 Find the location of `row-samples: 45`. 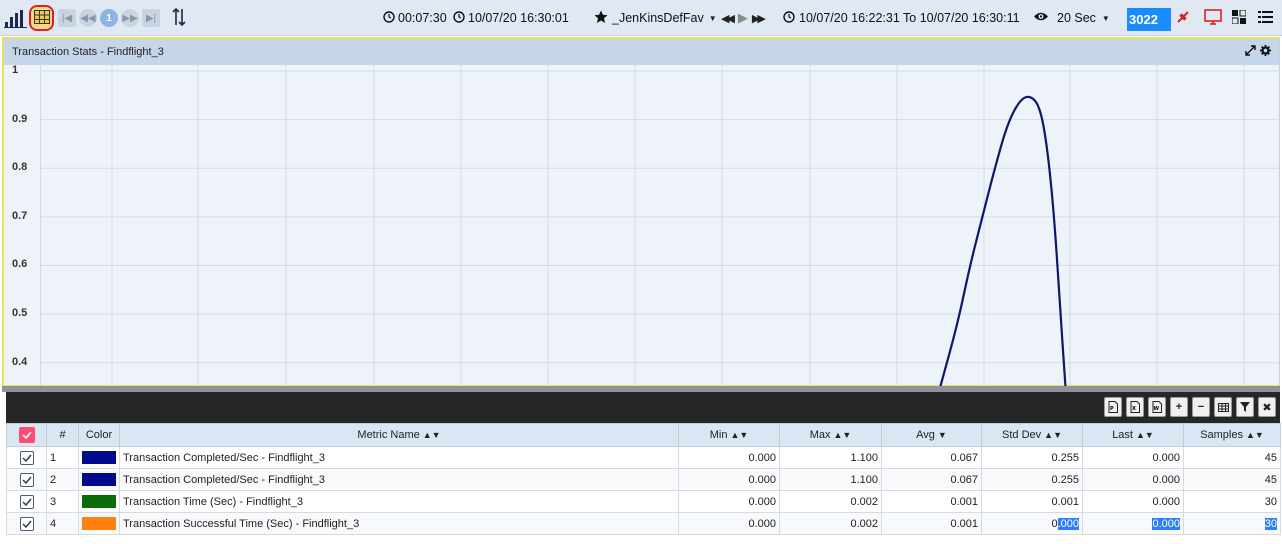

row-samples: 45 is located at coordinates (1232, 479).